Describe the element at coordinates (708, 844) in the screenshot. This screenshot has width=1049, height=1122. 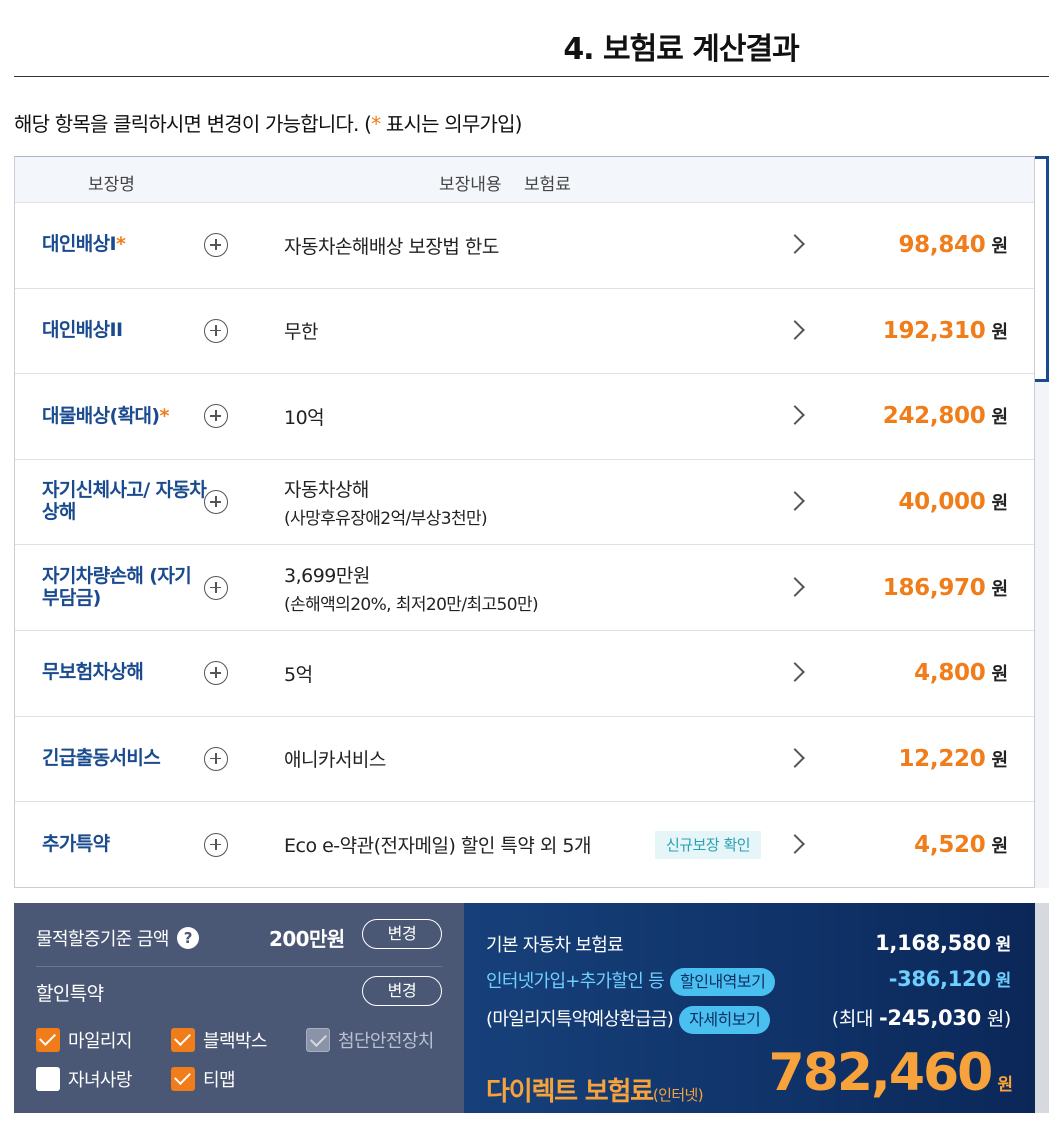
I see `new-coverage-tag: 신규보장 확인` at that location.